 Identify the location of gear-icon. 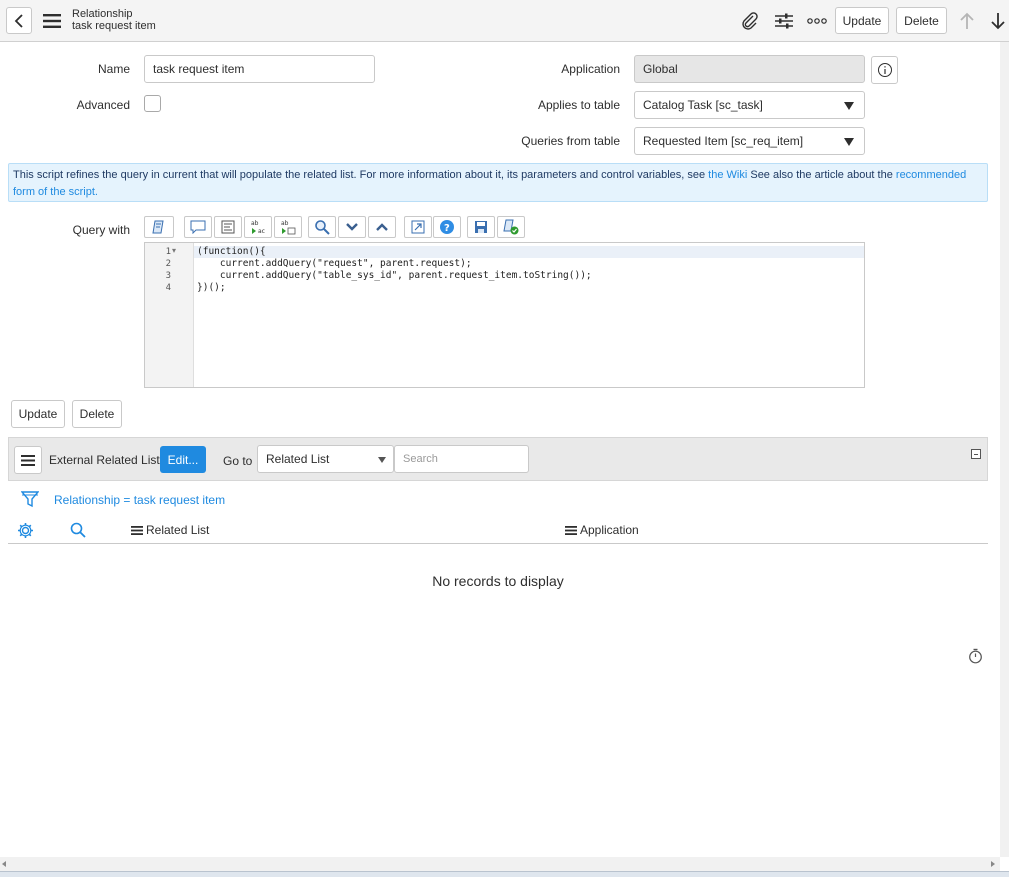
(25, 530).